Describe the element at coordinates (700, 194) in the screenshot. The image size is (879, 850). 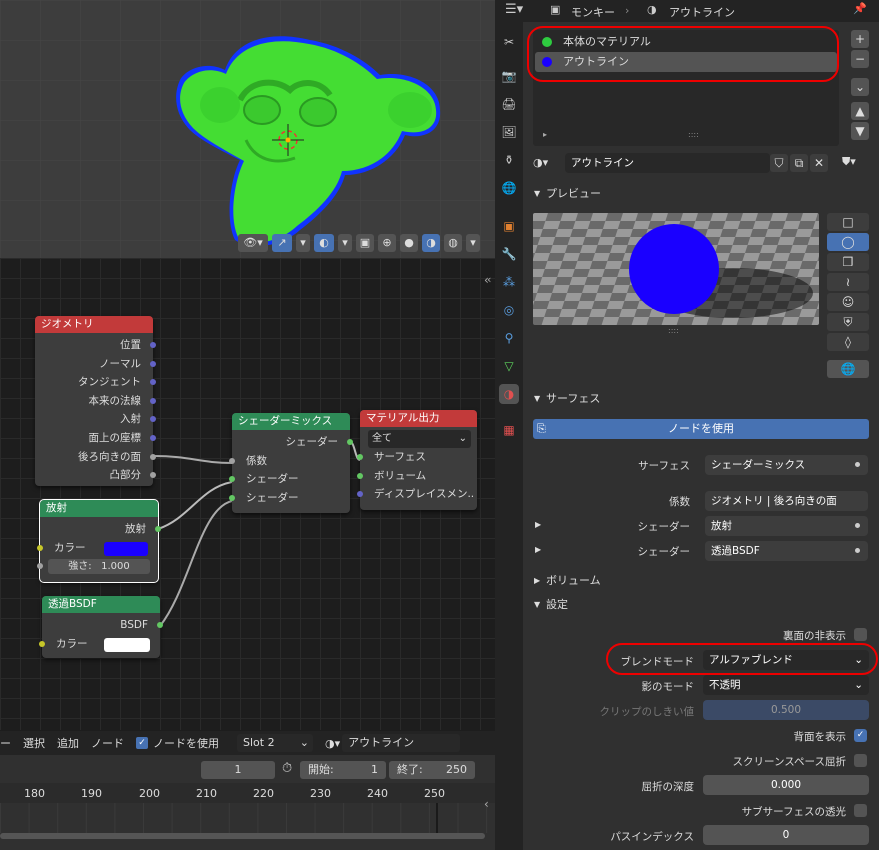
I see `preview-panel-header: ▼ プレビュー` at that location.